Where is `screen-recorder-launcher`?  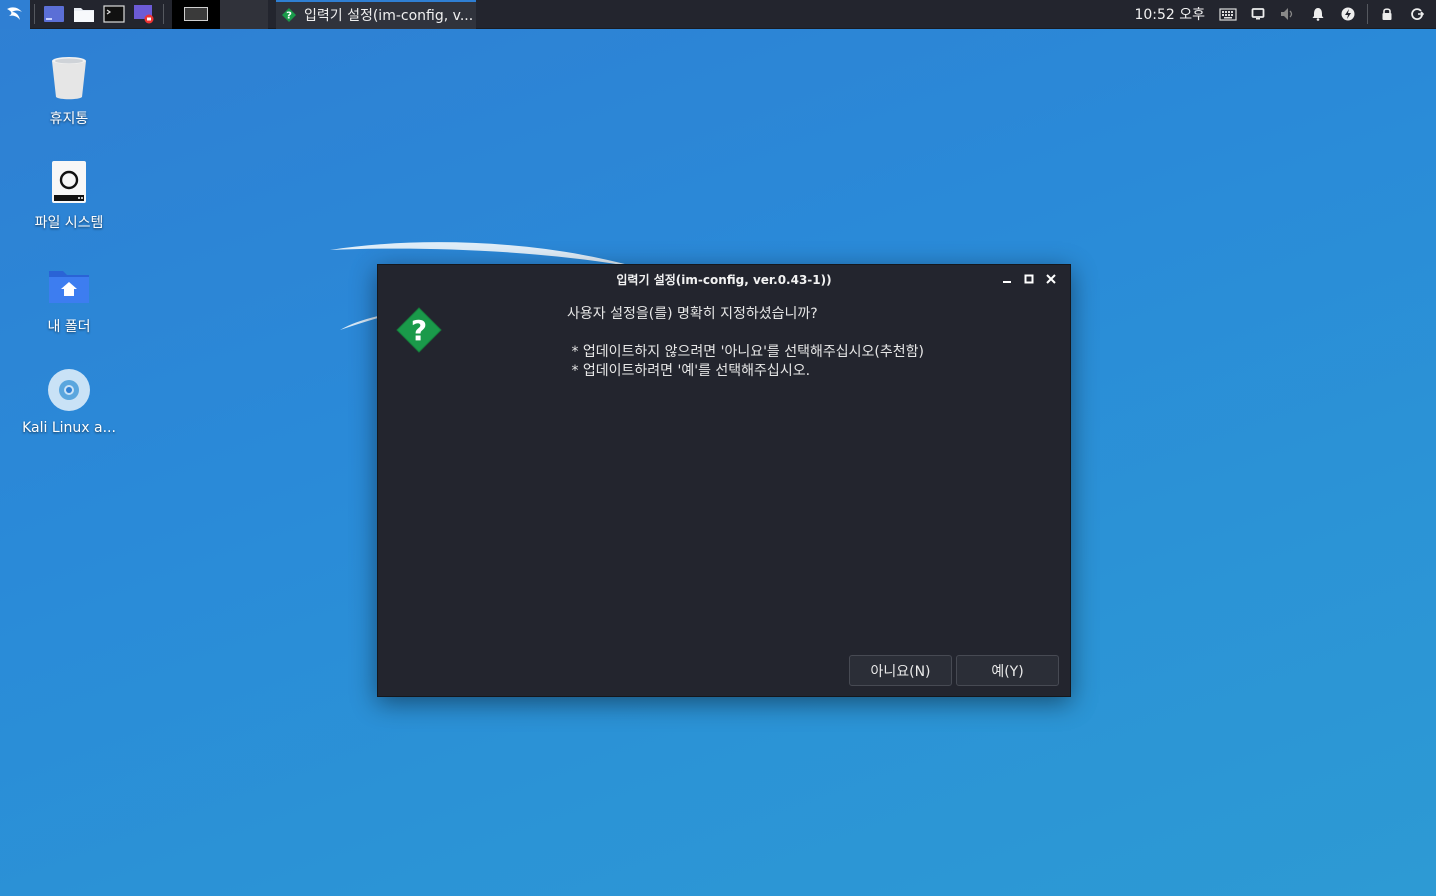 screen-recorder-launcher is located at coordinates (144, 14).